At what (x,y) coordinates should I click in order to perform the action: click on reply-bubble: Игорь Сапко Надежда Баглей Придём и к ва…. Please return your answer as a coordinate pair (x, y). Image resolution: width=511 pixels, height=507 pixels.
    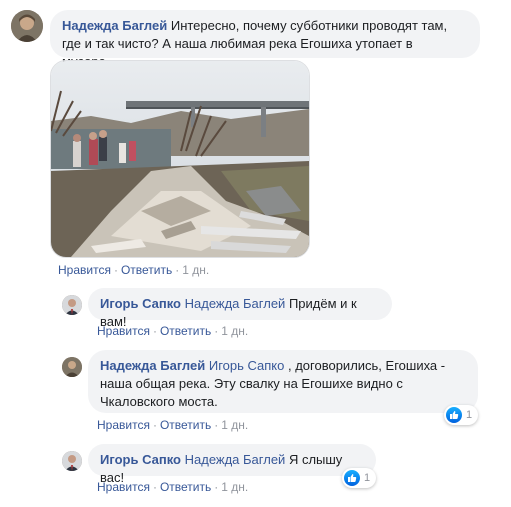
    Looking at the image, I should click on (240, 308).